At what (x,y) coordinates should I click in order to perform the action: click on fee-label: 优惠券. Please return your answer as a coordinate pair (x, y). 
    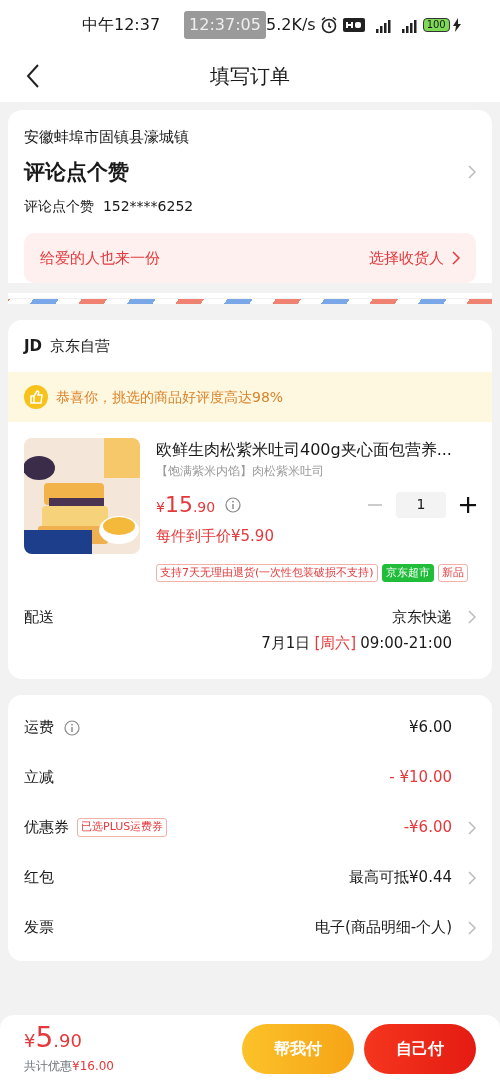
    Looking at the image, I should click on (46, 828).